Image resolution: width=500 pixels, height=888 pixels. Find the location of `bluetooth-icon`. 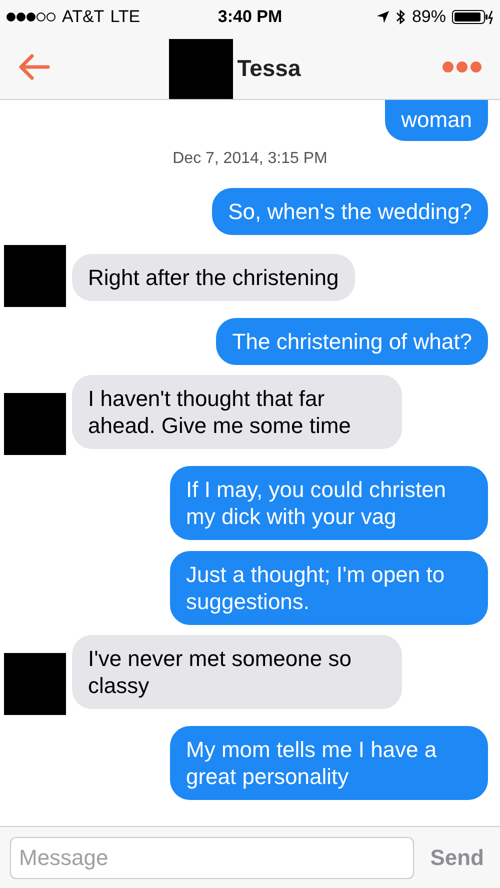

bluetooth-icon is located at coordinates (401, 17).